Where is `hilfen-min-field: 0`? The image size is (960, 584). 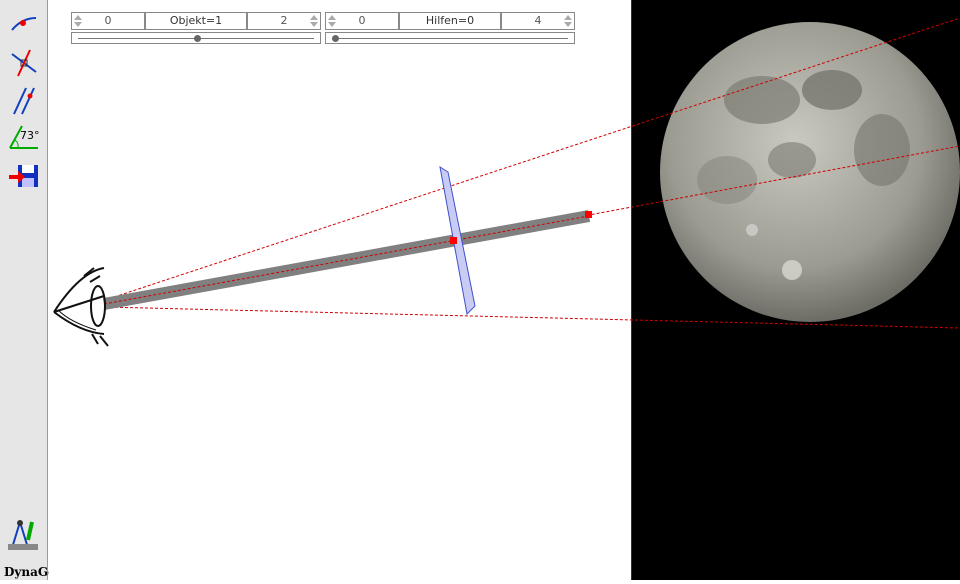 hilfen-min-field: 0 is located at coordinates (362, 21).